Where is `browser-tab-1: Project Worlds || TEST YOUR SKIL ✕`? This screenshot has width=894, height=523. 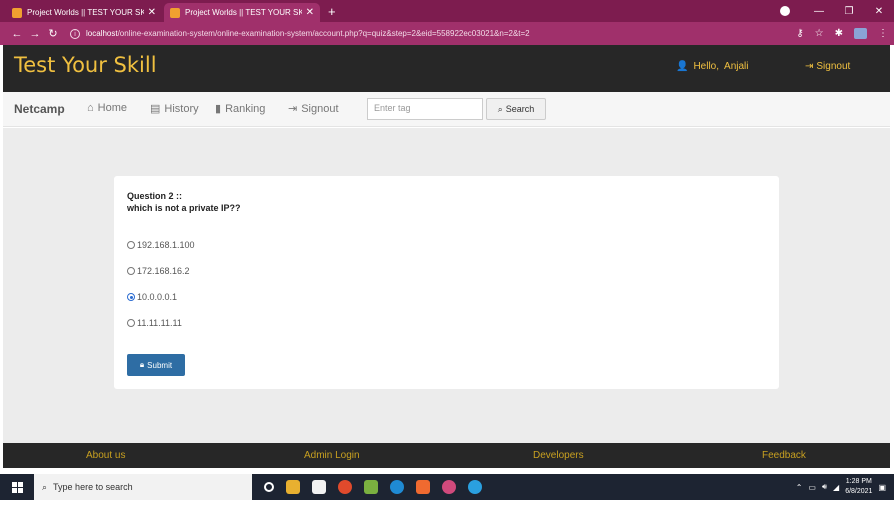 browser-tab-1: Project Worlds || TEST YOUR SKIL ✕ is located at coordinates (84, 12).